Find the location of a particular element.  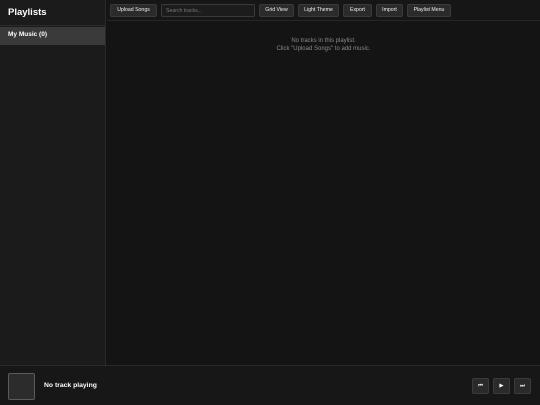

sidebar-item-label: My Music (0) is located at coordinates (28, 34).